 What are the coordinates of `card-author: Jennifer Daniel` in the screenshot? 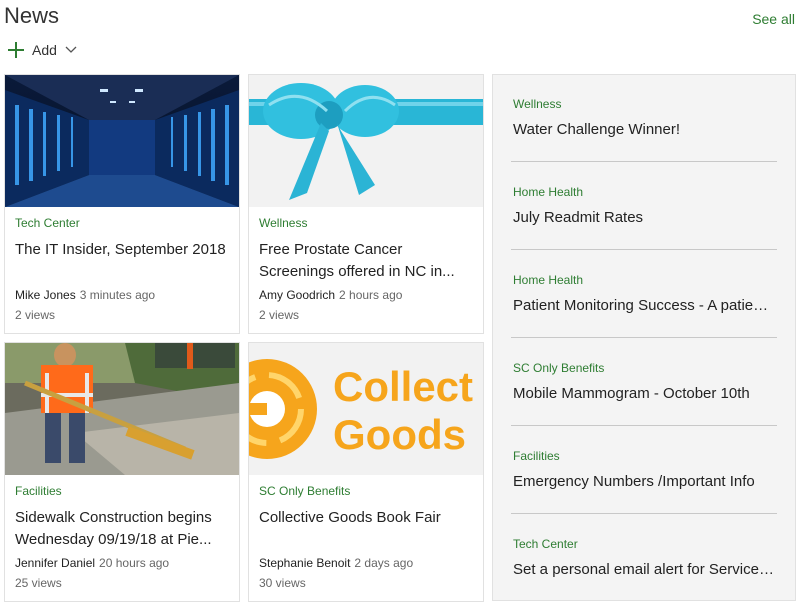 It's located at (55, 563).